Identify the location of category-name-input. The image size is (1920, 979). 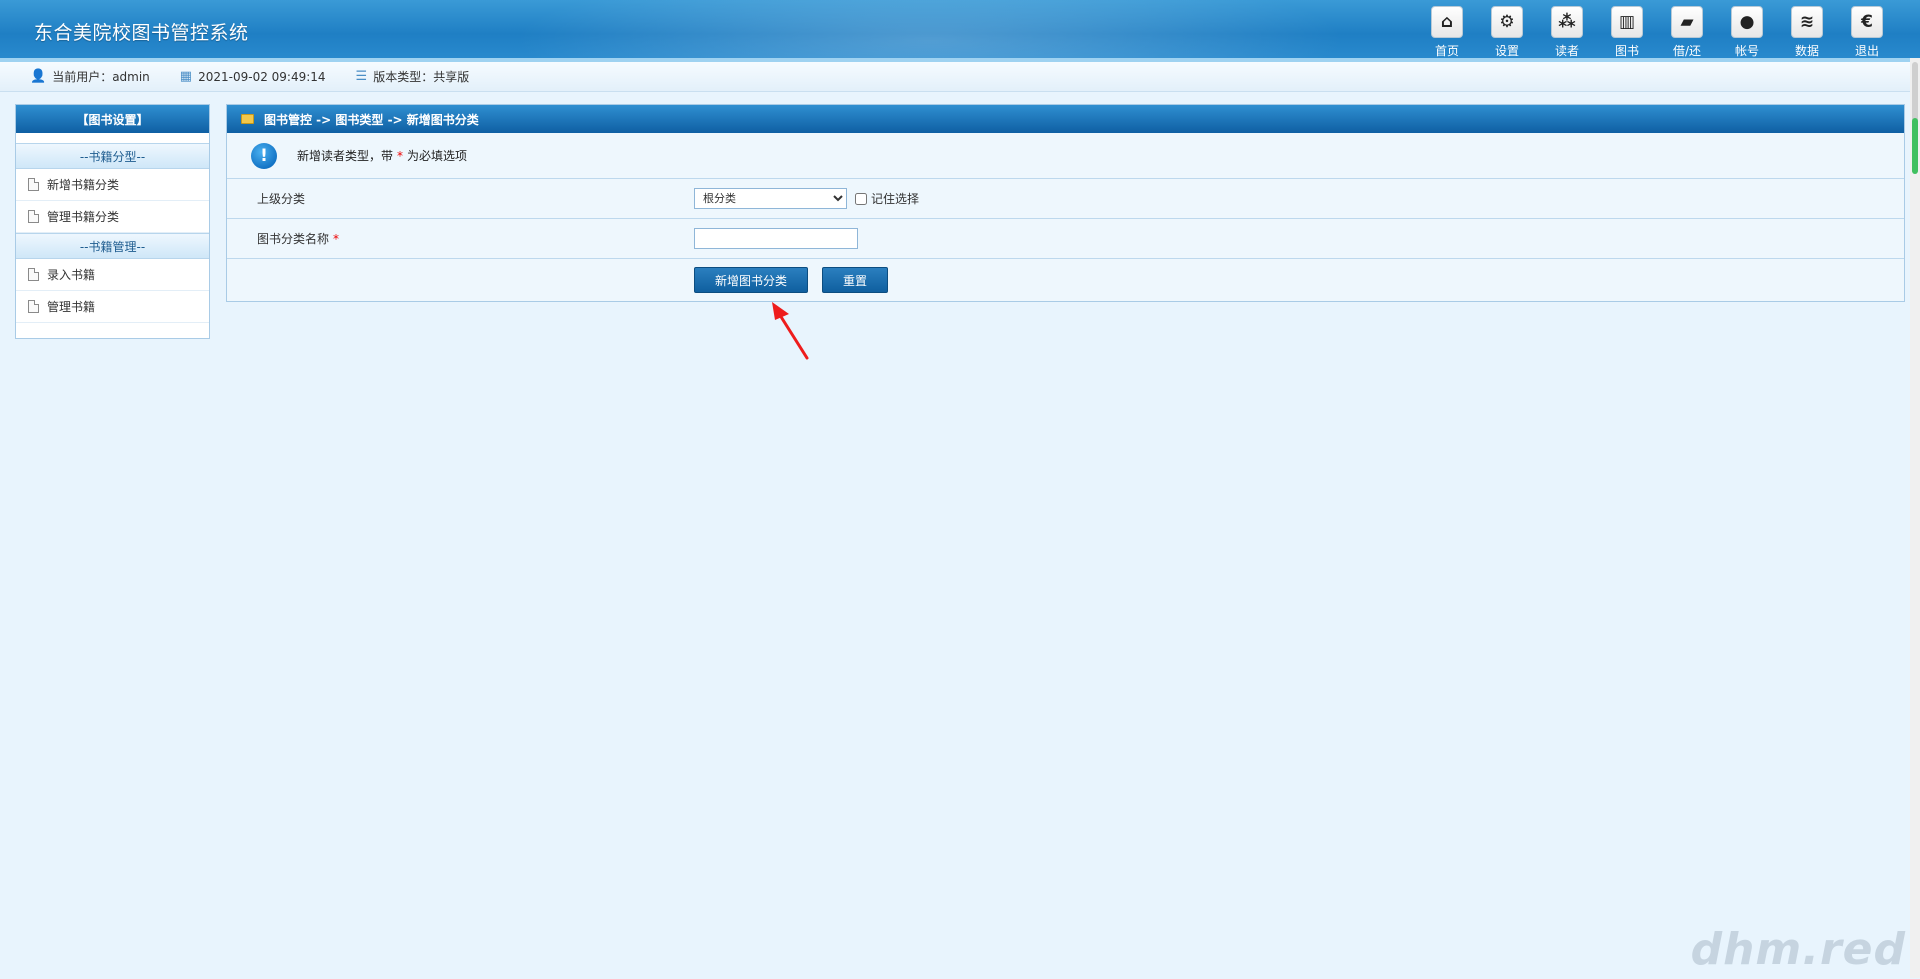
(776, 238).